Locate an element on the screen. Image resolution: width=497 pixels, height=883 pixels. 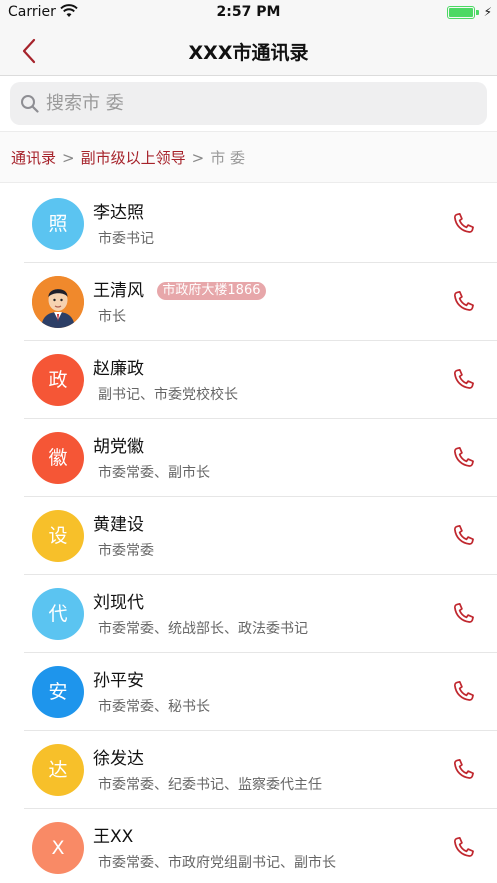
contact-name-line: 李达照 is located at coordinates (118, 210).